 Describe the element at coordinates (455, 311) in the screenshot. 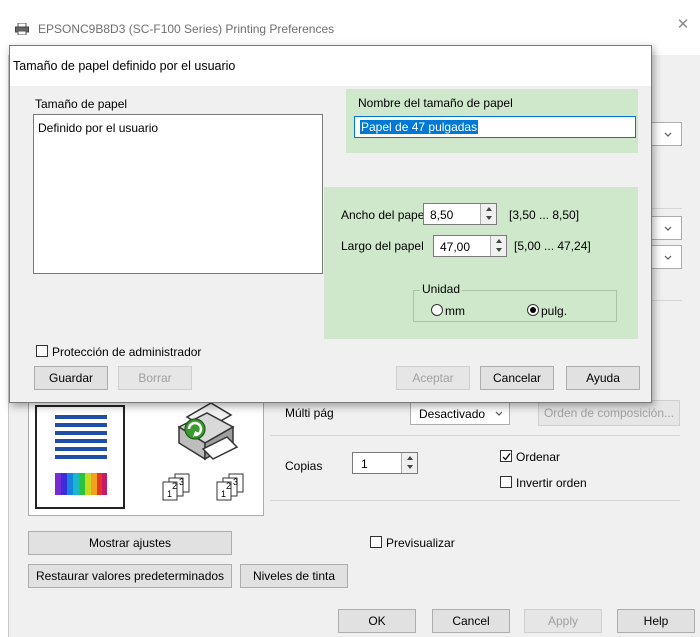

I see `unit-mm-label: mm` at that location.